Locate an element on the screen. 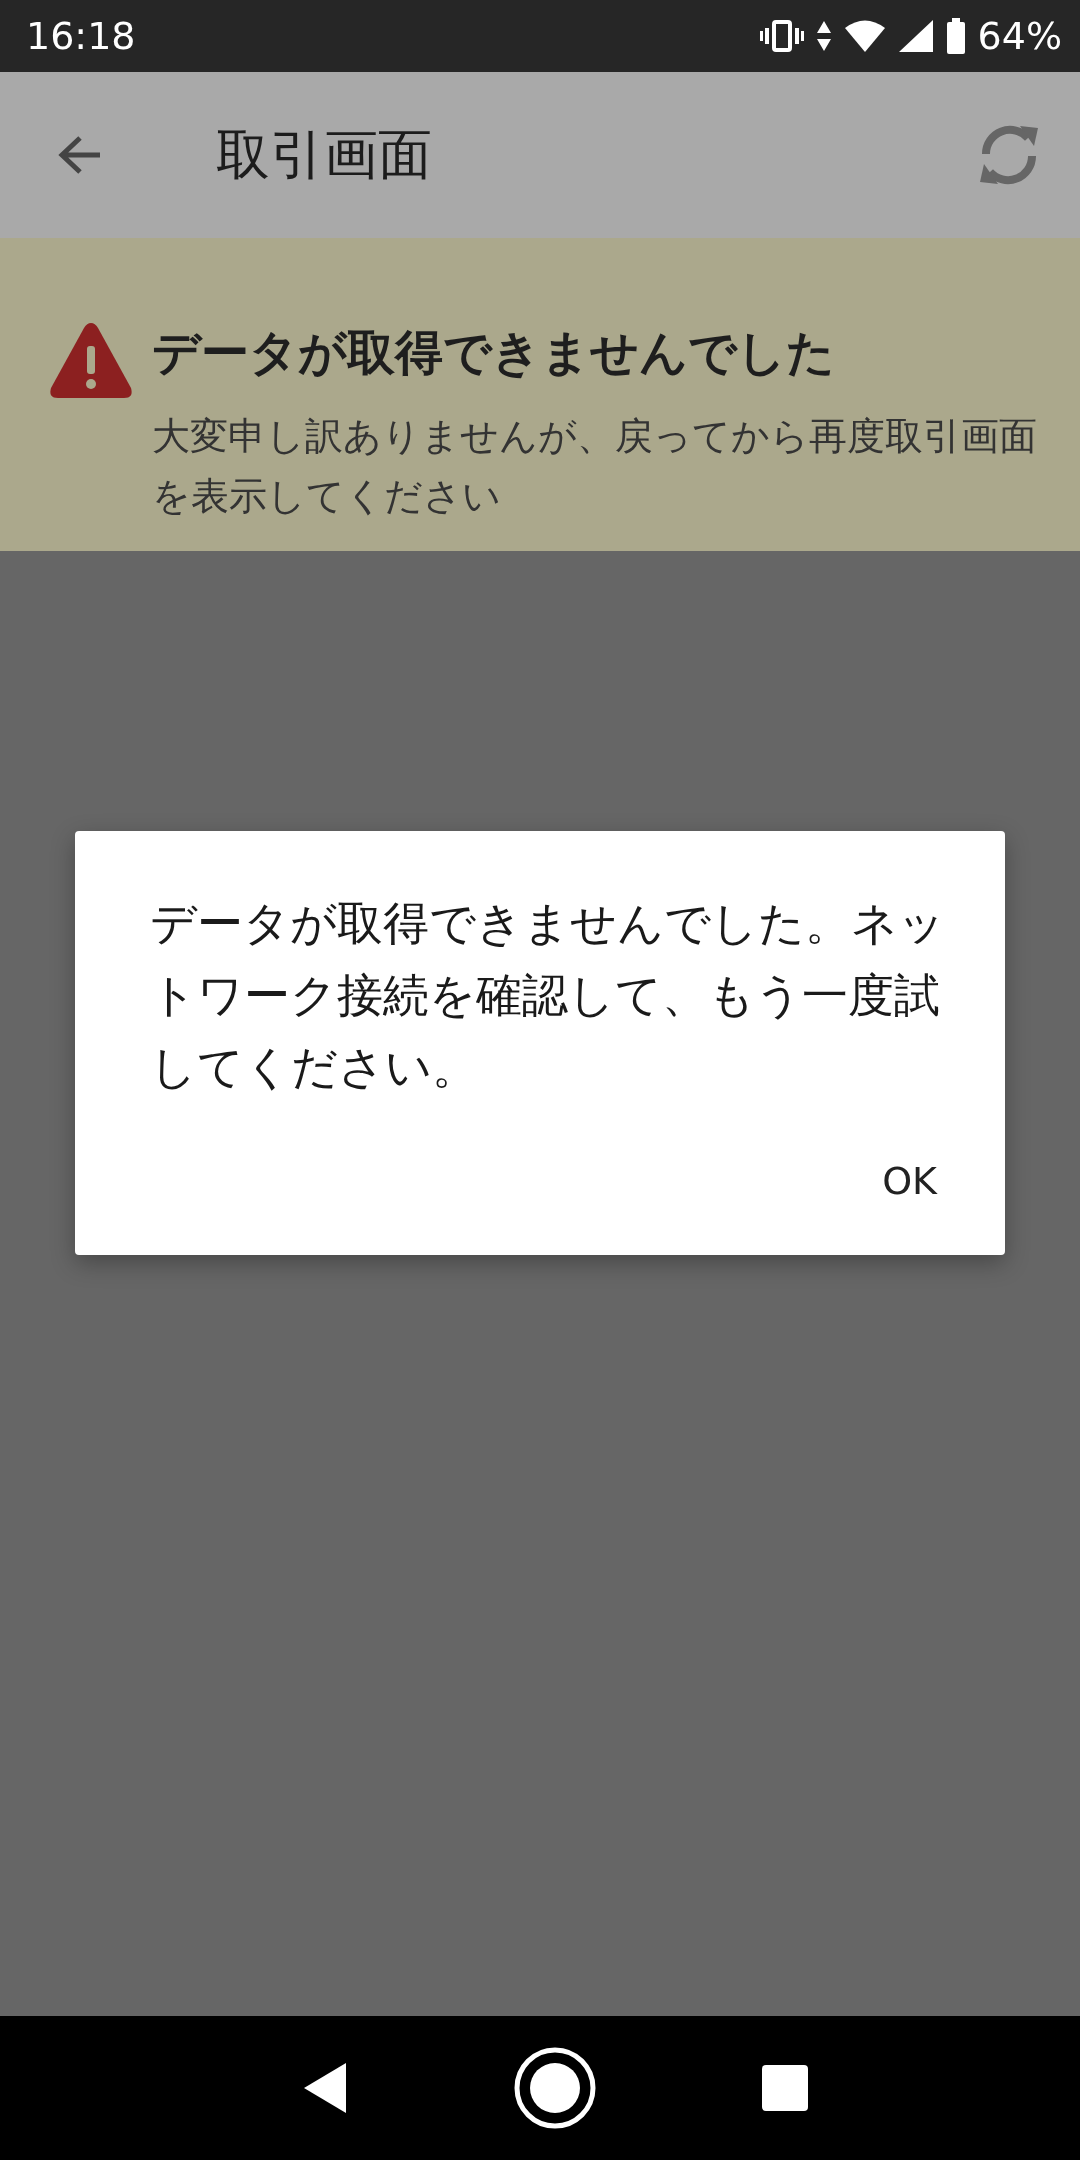 This screenshot has width=1080, height=2160. warning-icon is located at coordinates (91, 360).